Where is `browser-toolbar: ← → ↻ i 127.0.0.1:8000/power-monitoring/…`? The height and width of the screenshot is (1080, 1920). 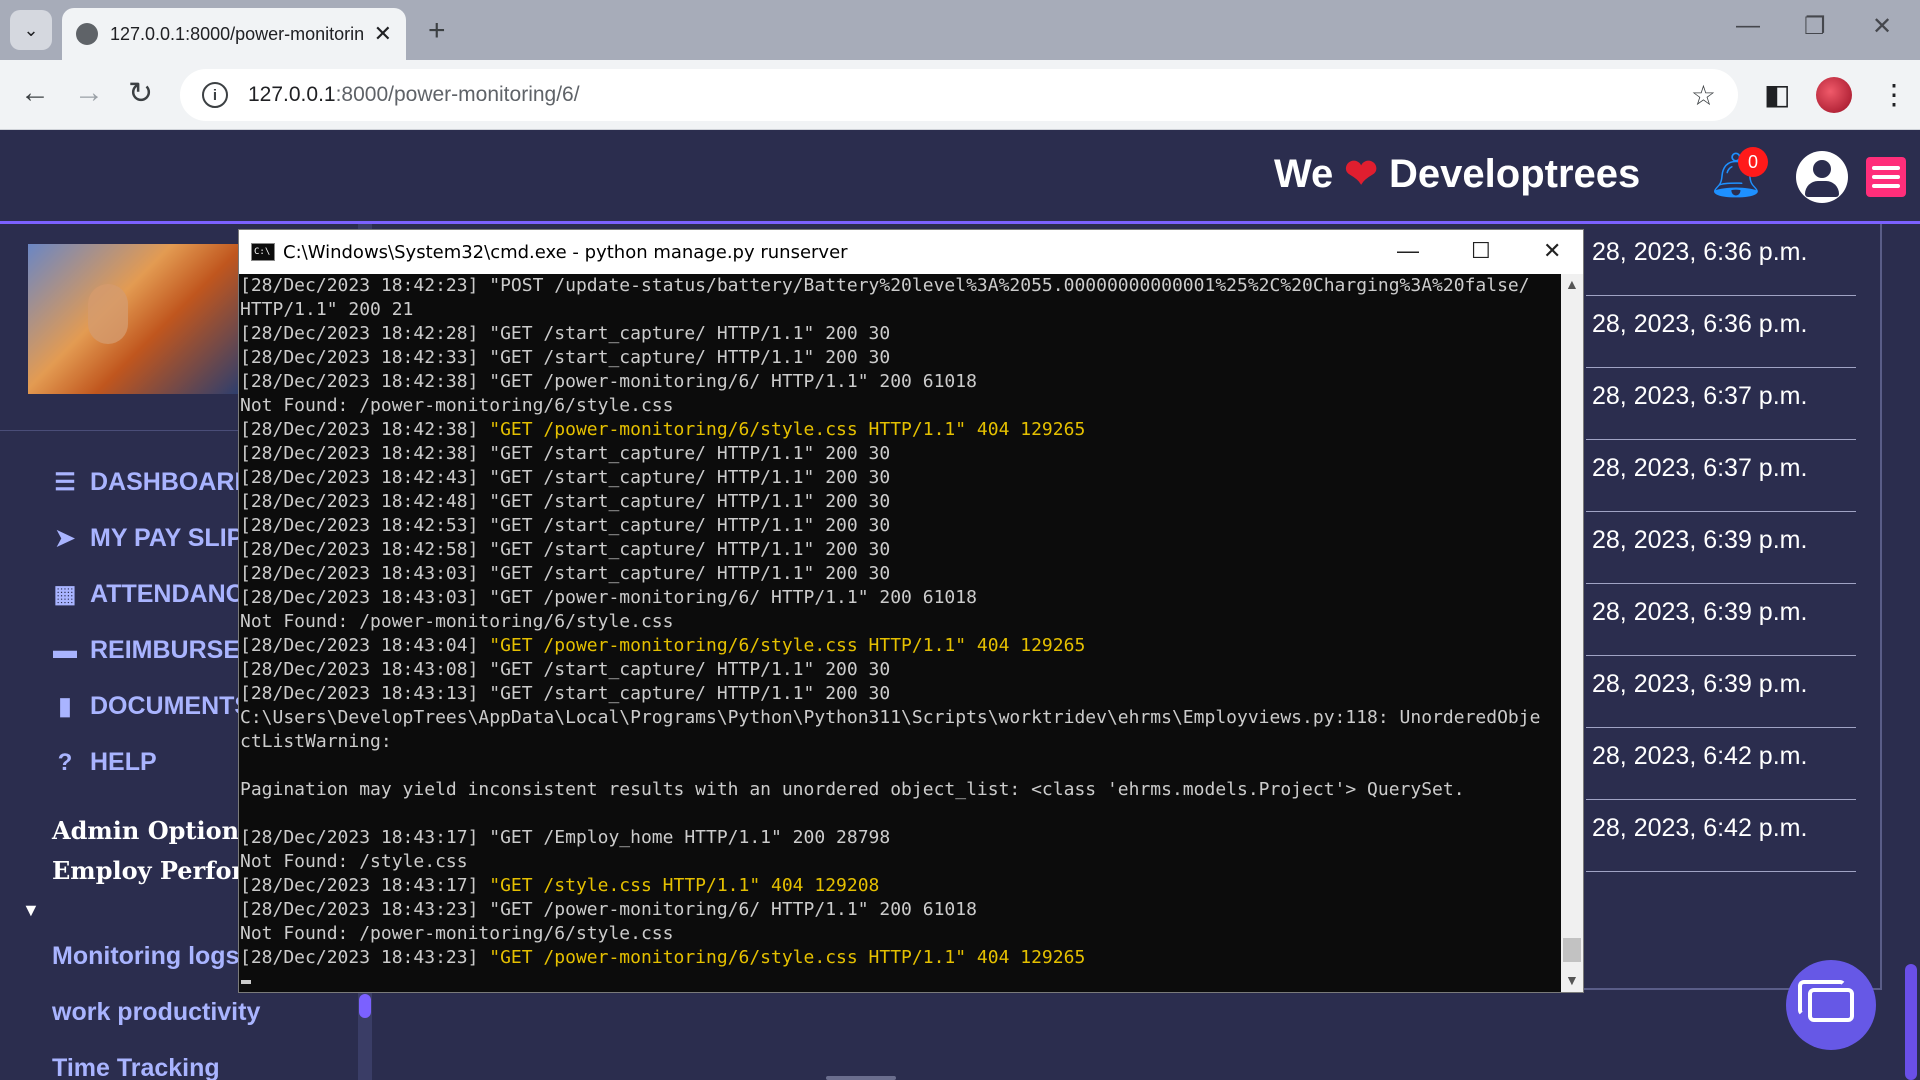 browser-toolbar: ← → ↻ i 127.0.0.1:8000/power-monitoring/… is located at coordinates (960, 95).